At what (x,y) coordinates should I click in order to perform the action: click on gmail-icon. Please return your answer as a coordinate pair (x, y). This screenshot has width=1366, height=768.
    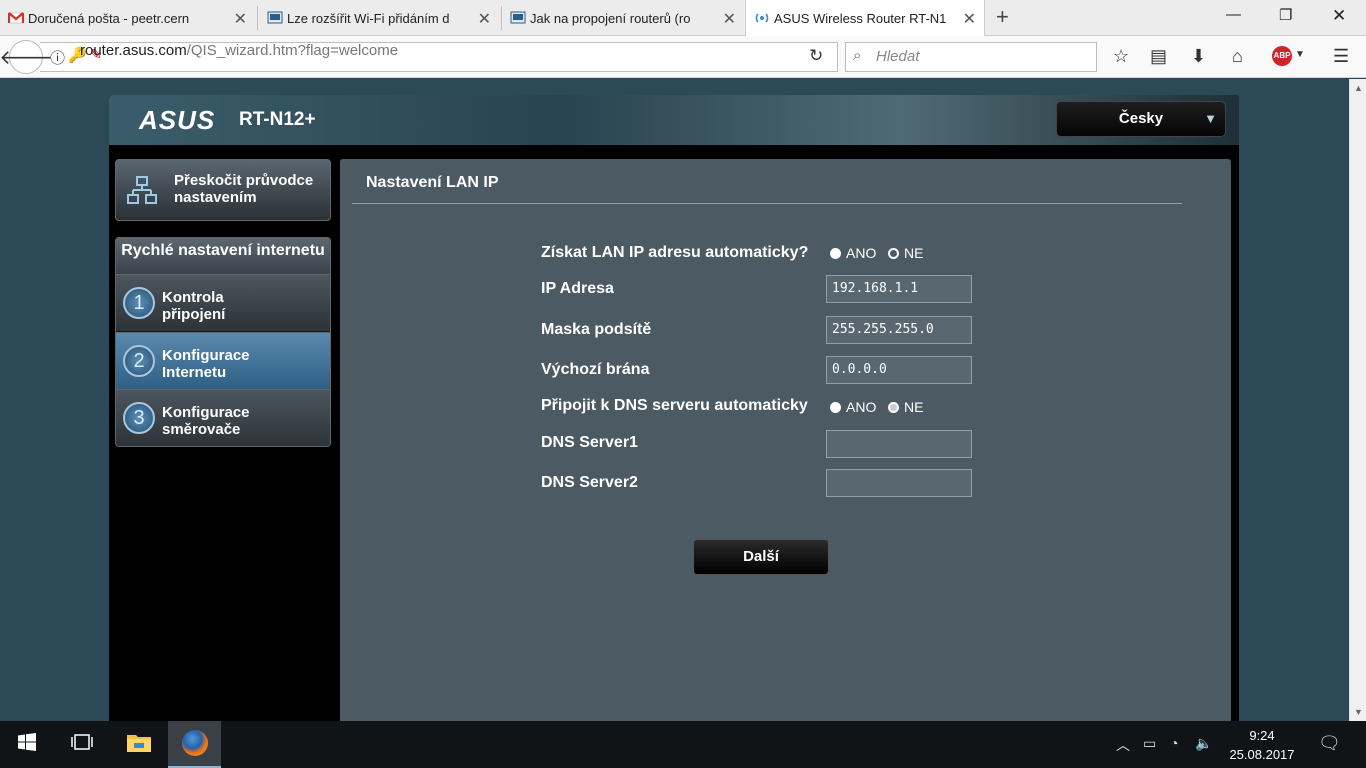
    Looking at the image, I should click on (16, 18).